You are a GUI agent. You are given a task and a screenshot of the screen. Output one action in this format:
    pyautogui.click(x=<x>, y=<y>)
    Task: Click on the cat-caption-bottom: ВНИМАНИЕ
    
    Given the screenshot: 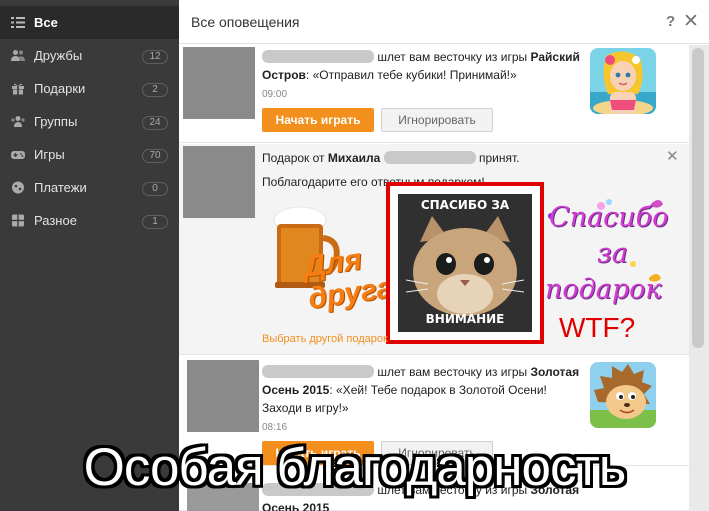 What is the action you would take?
    pyautogui.click(x=465, y=319)
    